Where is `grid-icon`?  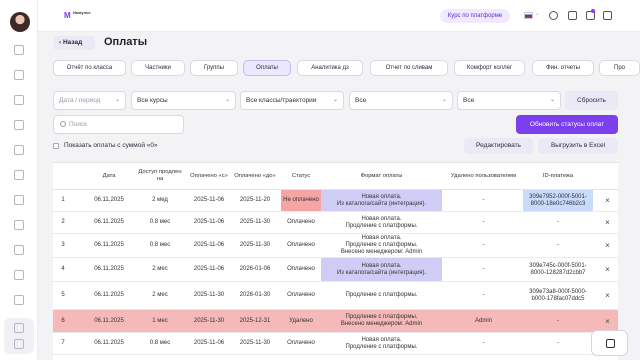
grid-icon is located at coordinates (19, 100).